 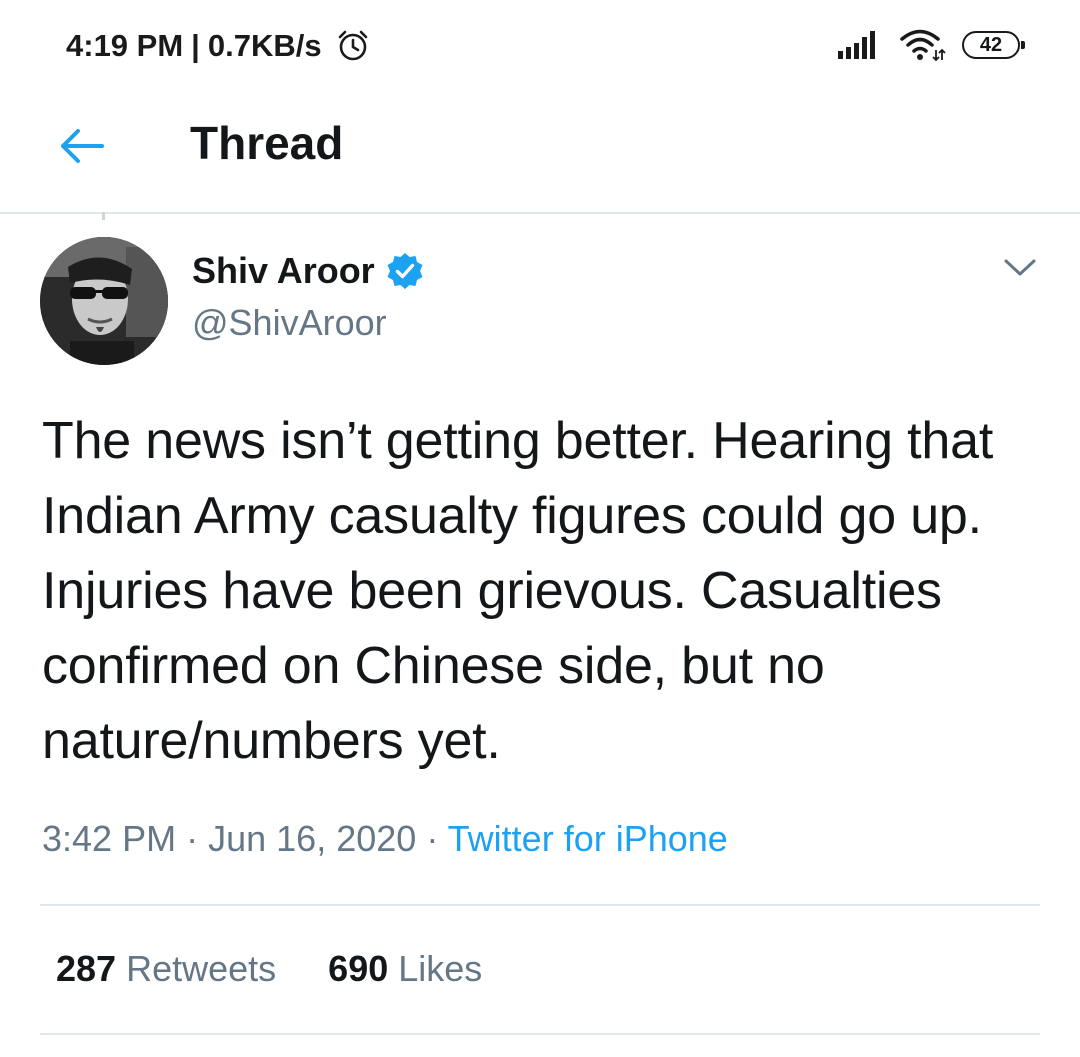 What do you see at coordinates (856, 45) in the screenshot?
I see `signal-icon` at bounding box center [856, 45].